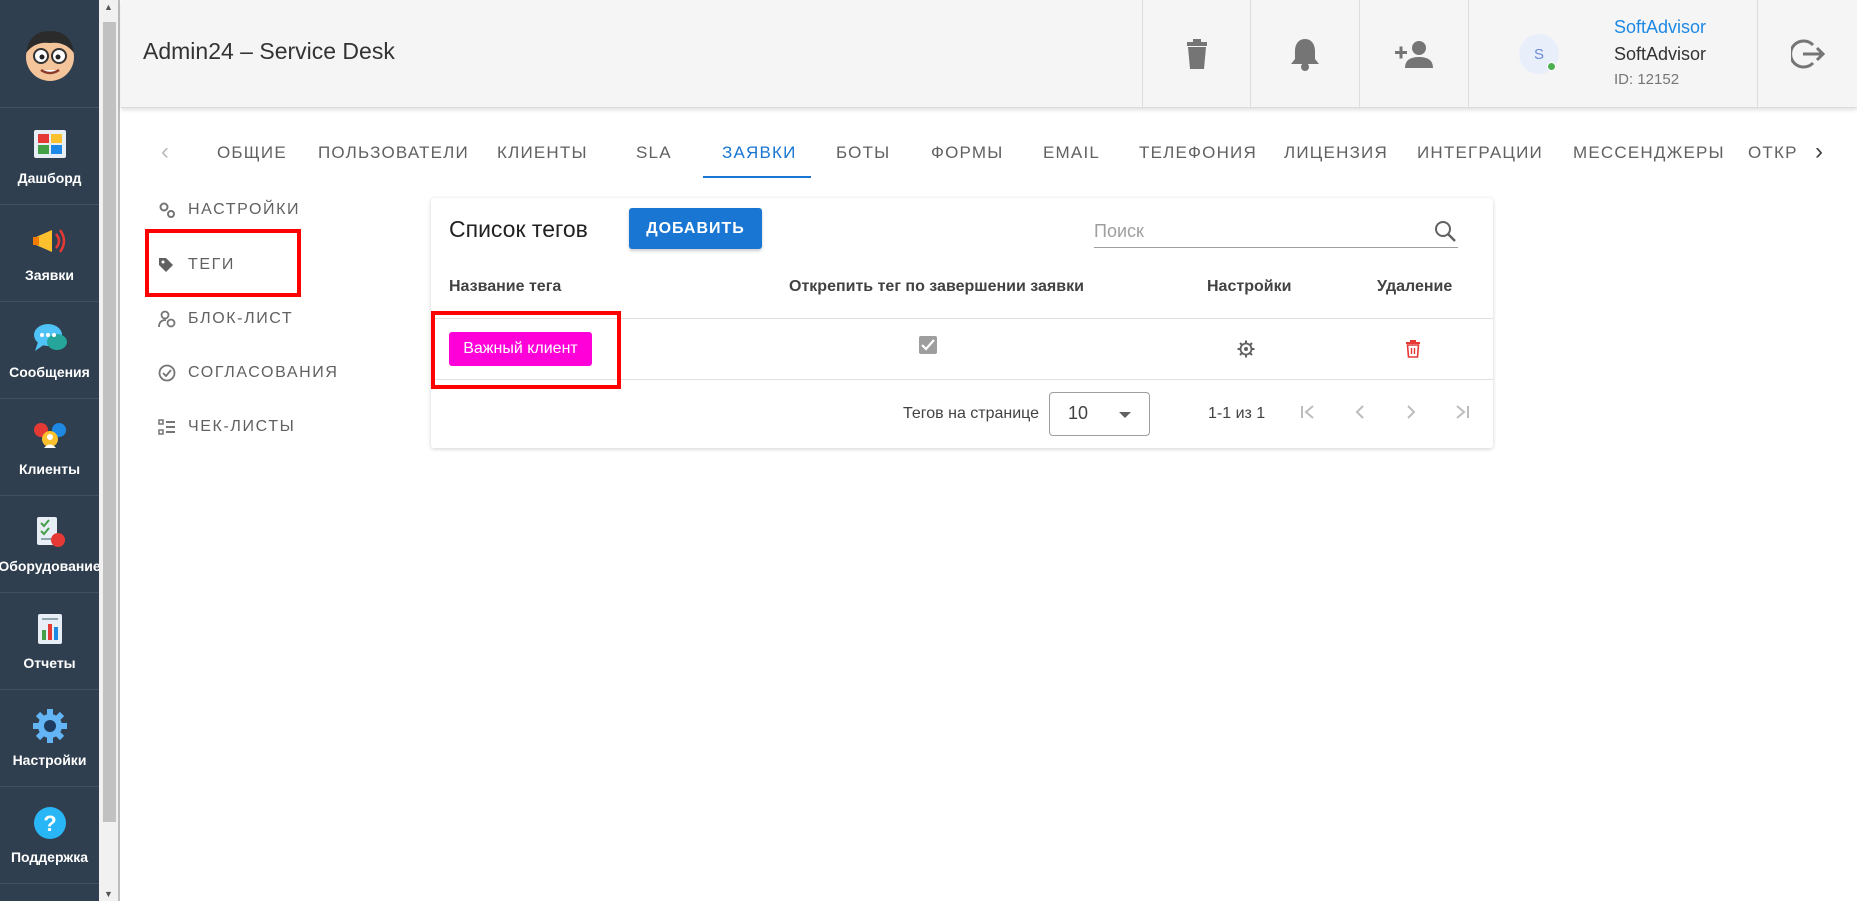 The width and height of the screenshot is (1857, 901). What do you see at coordinates (1647, 79) in the screenshot?
I see `user-id: ID: 12152` at bounding box center [1647, 79].